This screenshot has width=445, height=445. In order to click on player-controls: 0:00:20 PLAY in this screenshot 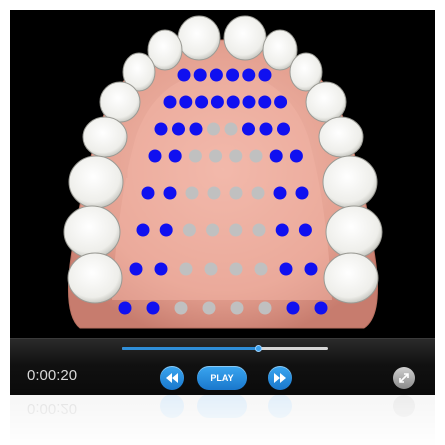, I will do `click(222, 366)`.